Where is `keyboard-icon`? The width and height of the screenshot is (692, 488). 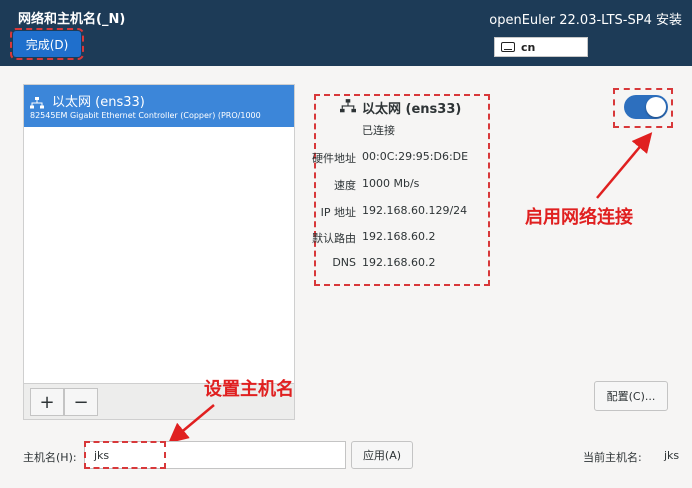
keyboard-icon is located at coordinates (508, 47).